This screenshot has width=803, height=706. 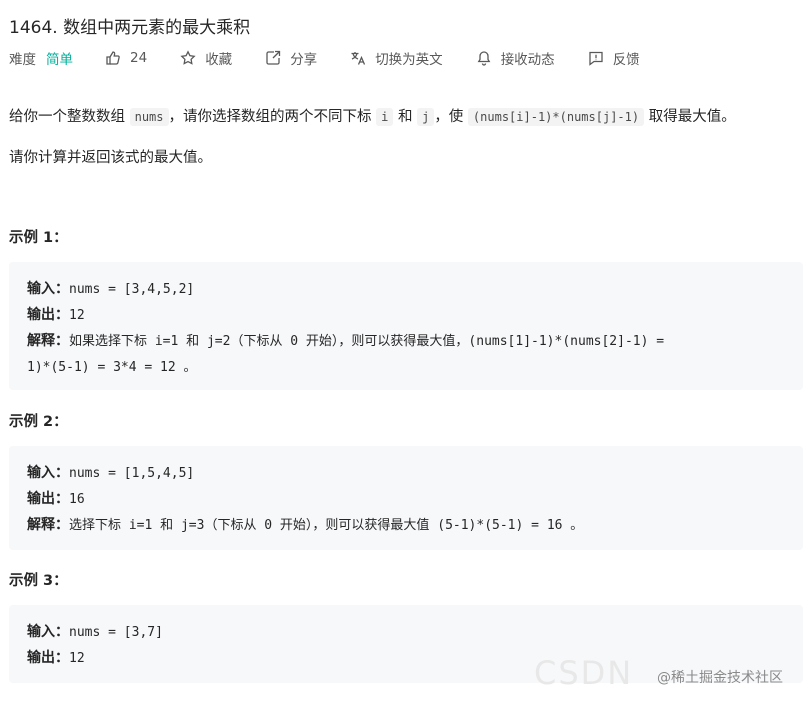 I want to click on translate-icon, so click(x=358, y=58).